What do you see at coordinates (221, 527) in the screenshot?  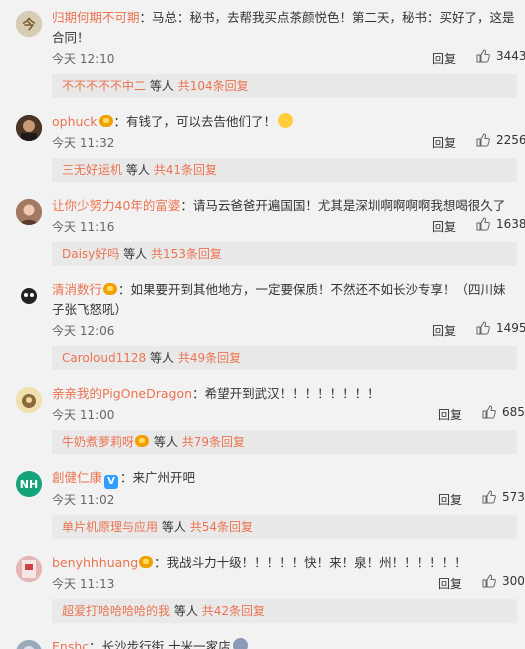 I see `replies-total-link: 共54条回复` at bounding box center [221, 527].